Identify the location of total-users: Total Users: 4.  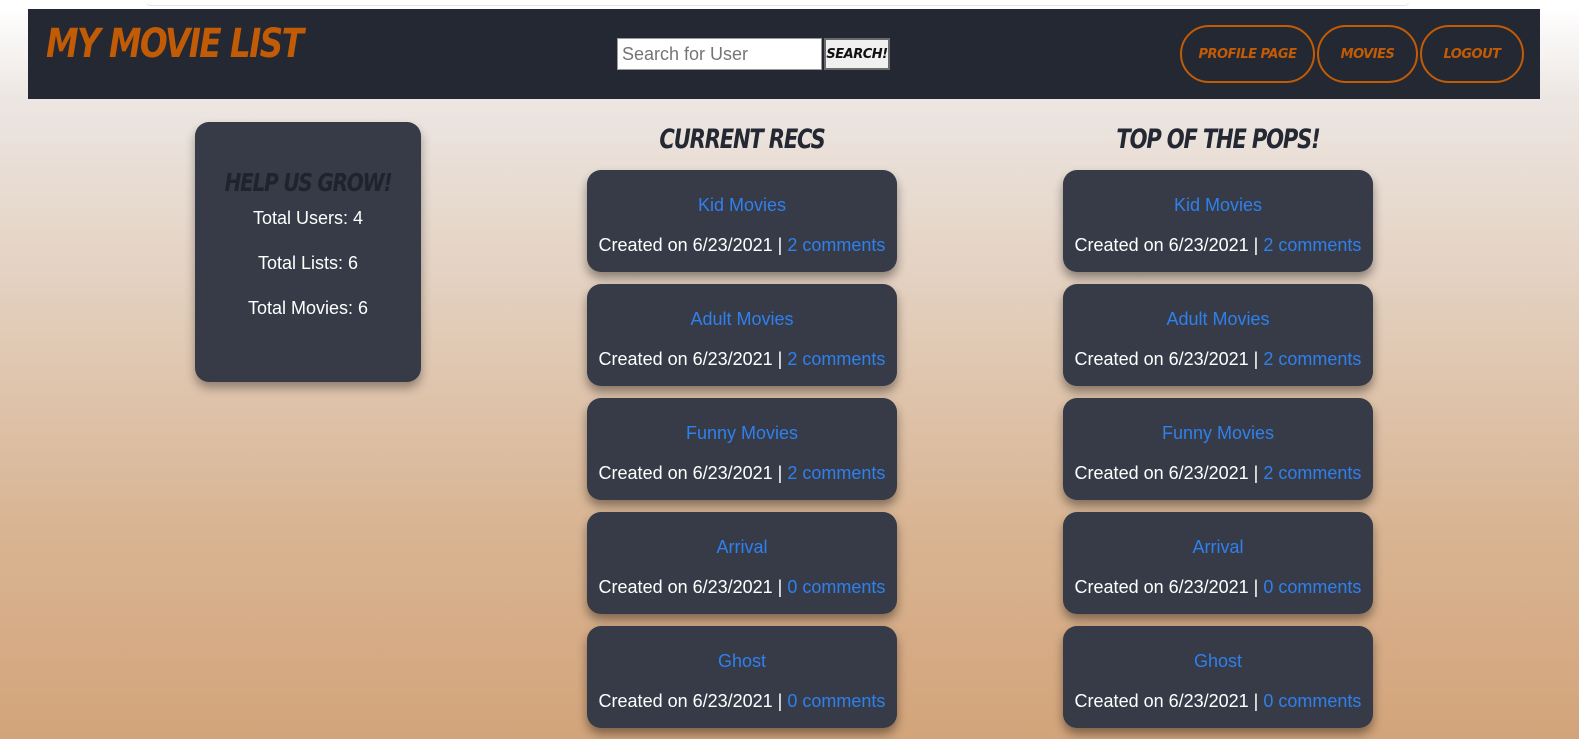
(308, 218).